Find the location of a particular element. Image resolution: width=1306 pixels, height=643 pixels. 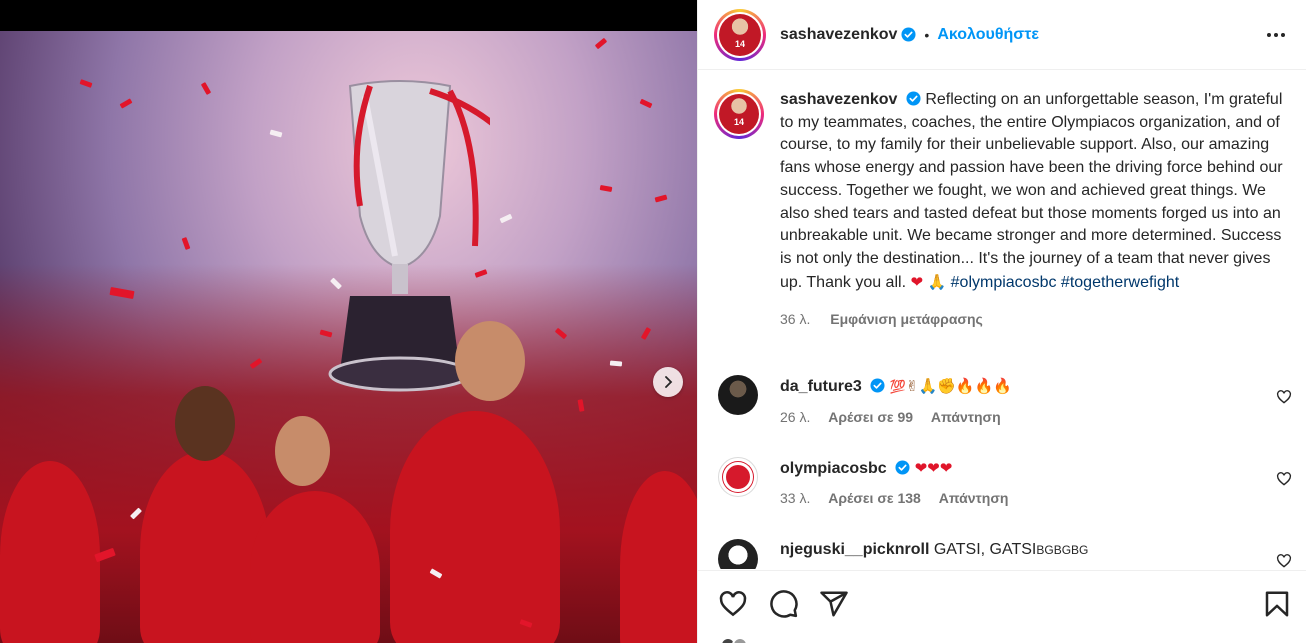

olympiacos-logo is located at coordinates (738, 477).